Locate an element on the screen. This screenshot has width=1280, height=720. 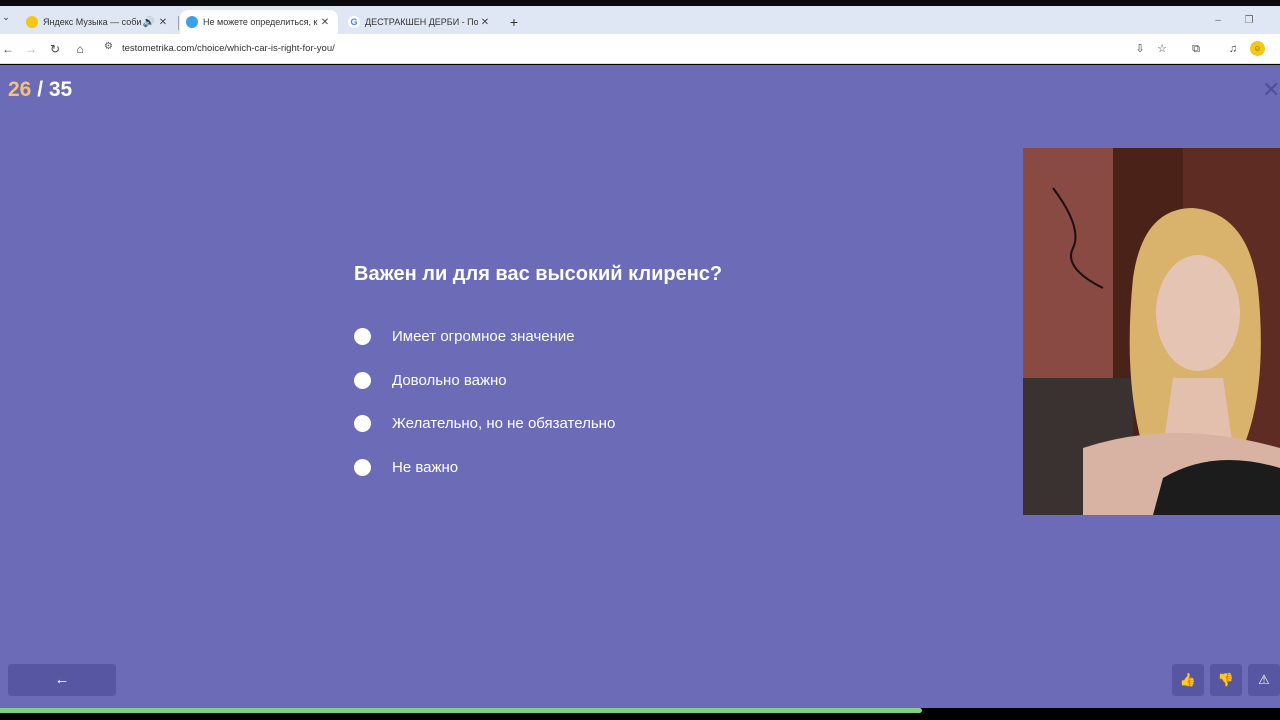
previous-question-button: ← is located at coordinates (62, 680).